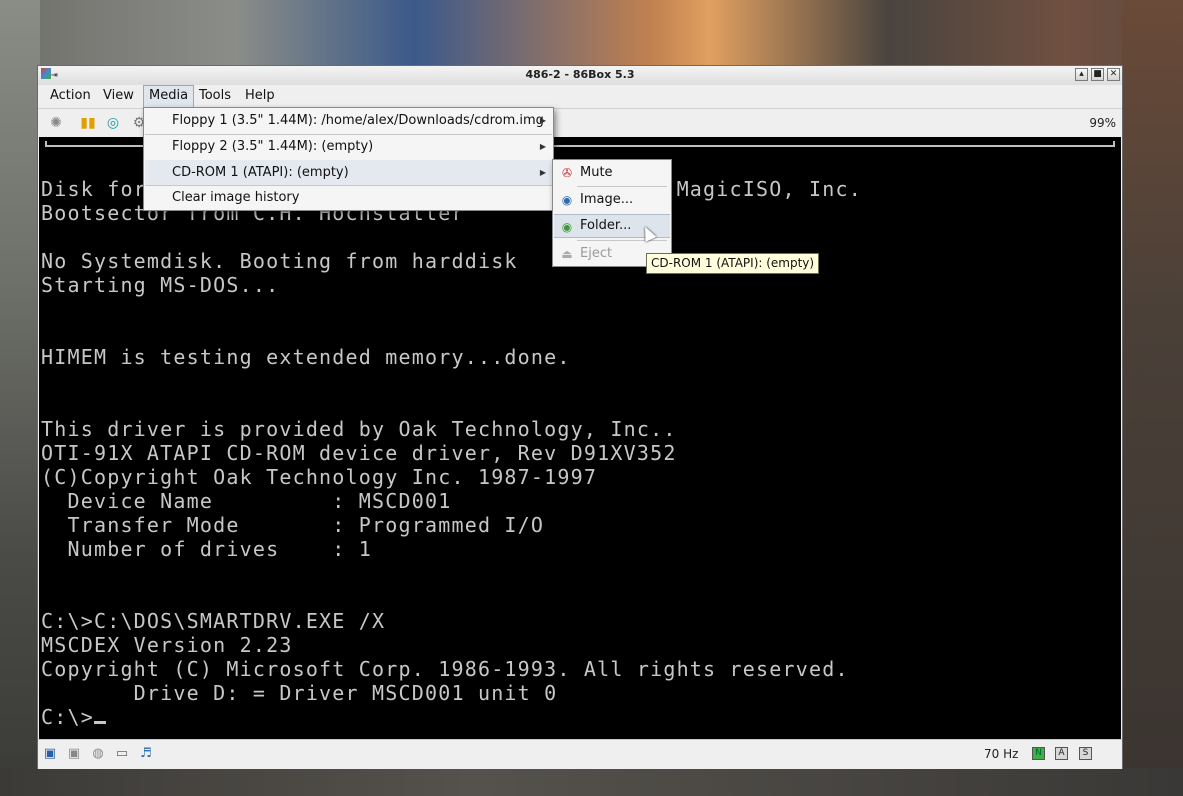 This screenshot has width=1183, height=796. I want to click on cdrom-submenu: ✇ Mute ◉ Image... ◉ Folder... ⏏ Eject, so click(612, 213).